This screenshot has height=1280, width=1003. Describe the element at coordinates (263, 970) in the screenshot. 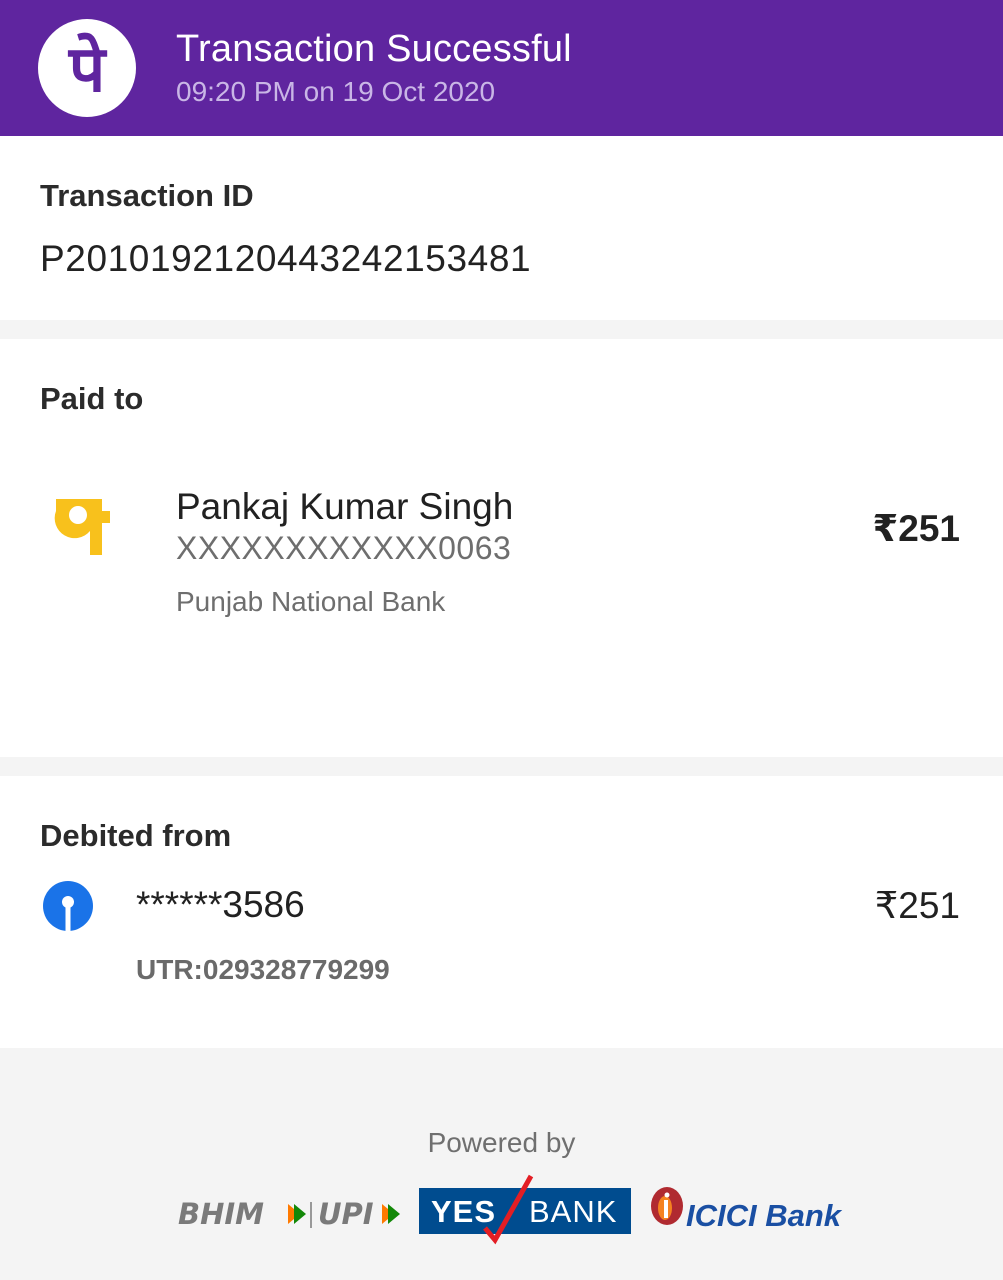

I see `utr-number: UTR:029328779299` at that location.